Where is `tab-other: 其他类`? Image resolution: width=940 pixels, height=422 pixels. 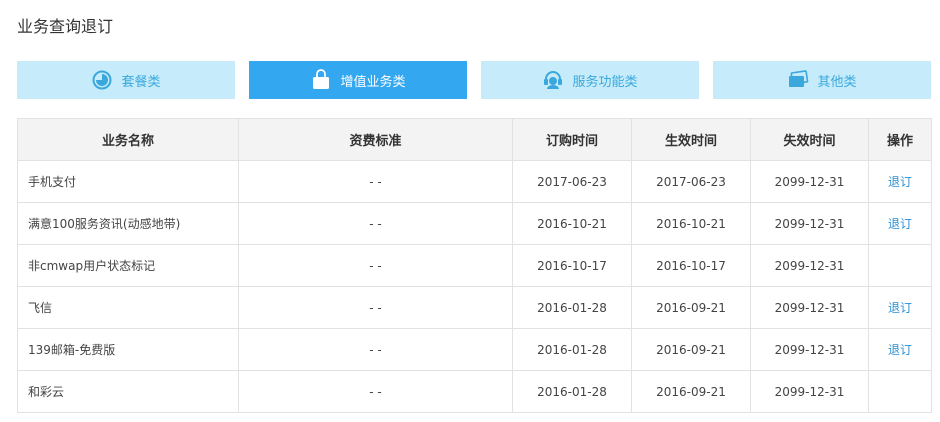
tab-other: 其他类 is located at coordinates (822, 80).